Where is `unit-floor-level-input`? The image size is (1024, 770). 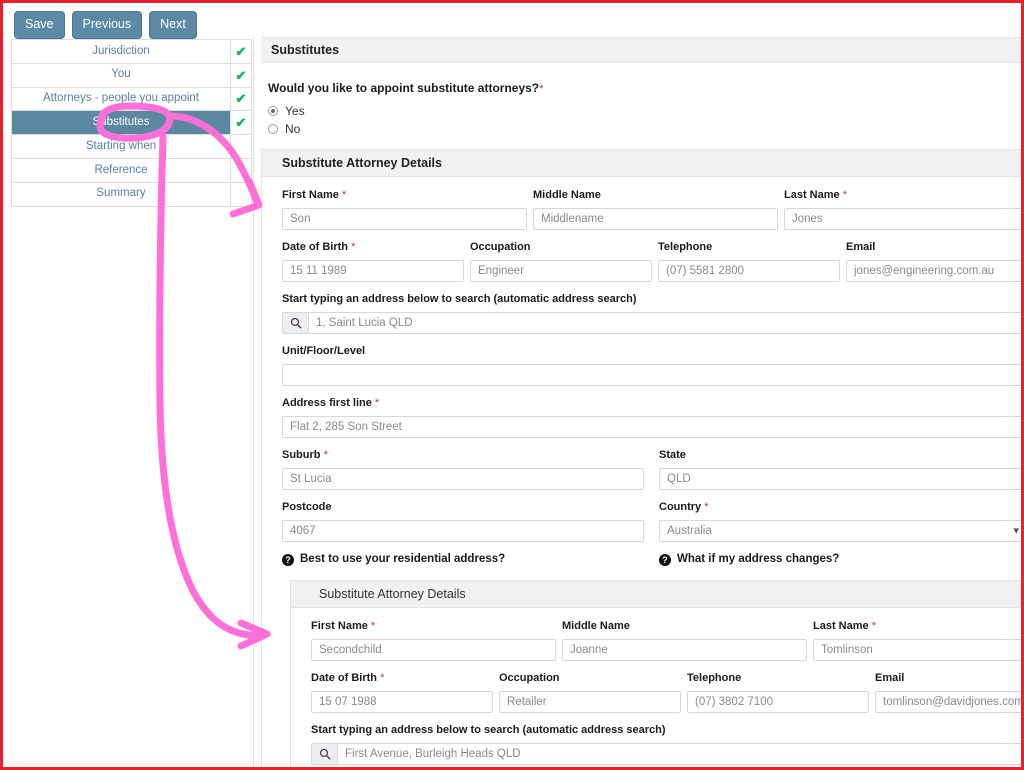 unit-floor-level-input is located at coordinates (651, 375).